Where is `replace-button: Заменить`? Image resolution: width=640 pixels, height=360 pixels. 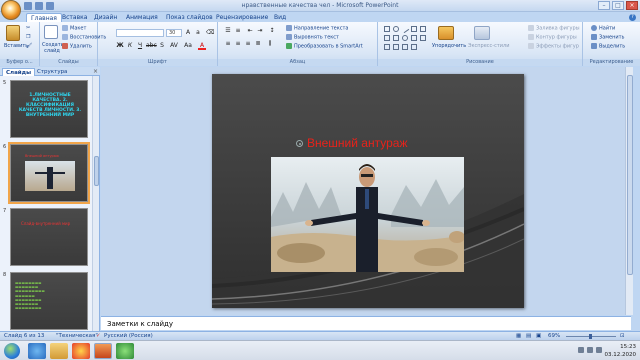
replace-button: Заменить is located at coordinates (608, 37).